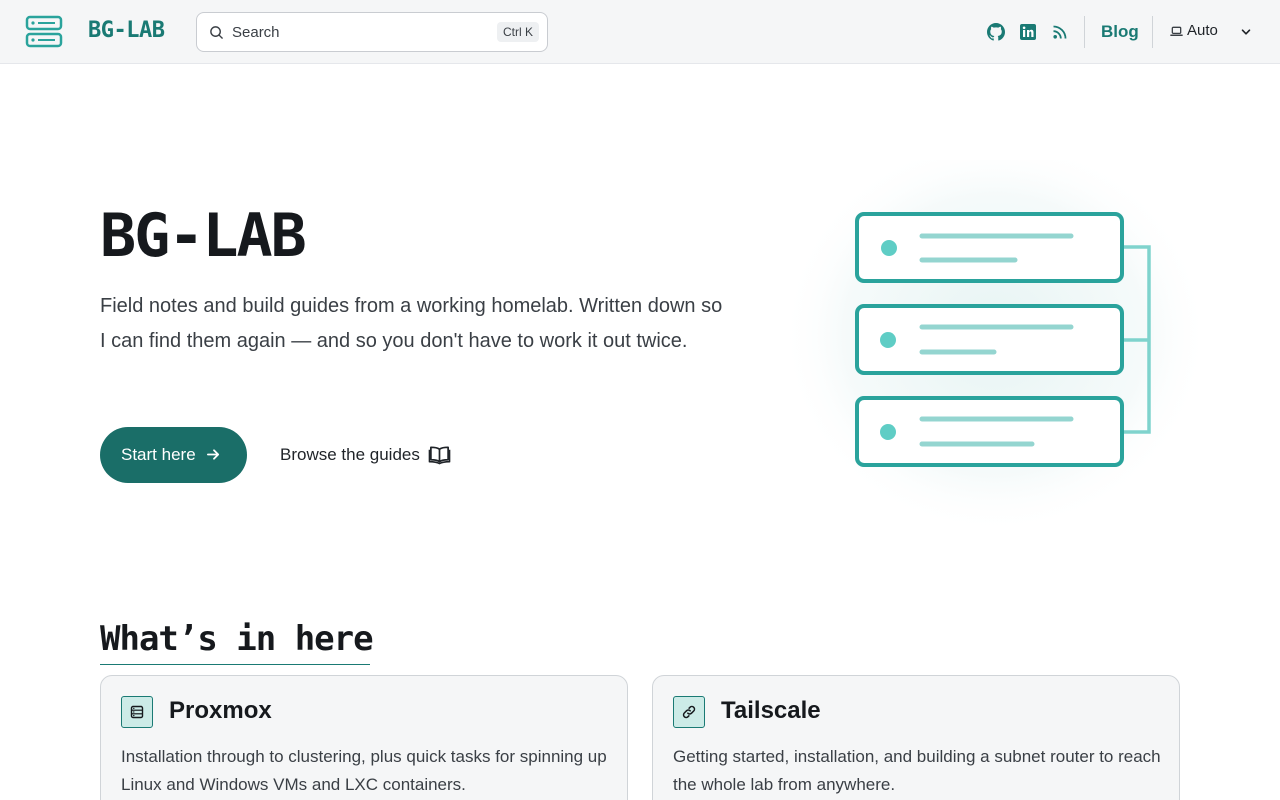 Image resolution: width=1280 pixels, height=800 pixels. Describe the element at coordinates (771, 710) in the screenshot. I see `card-title: Tailscale` at that location.